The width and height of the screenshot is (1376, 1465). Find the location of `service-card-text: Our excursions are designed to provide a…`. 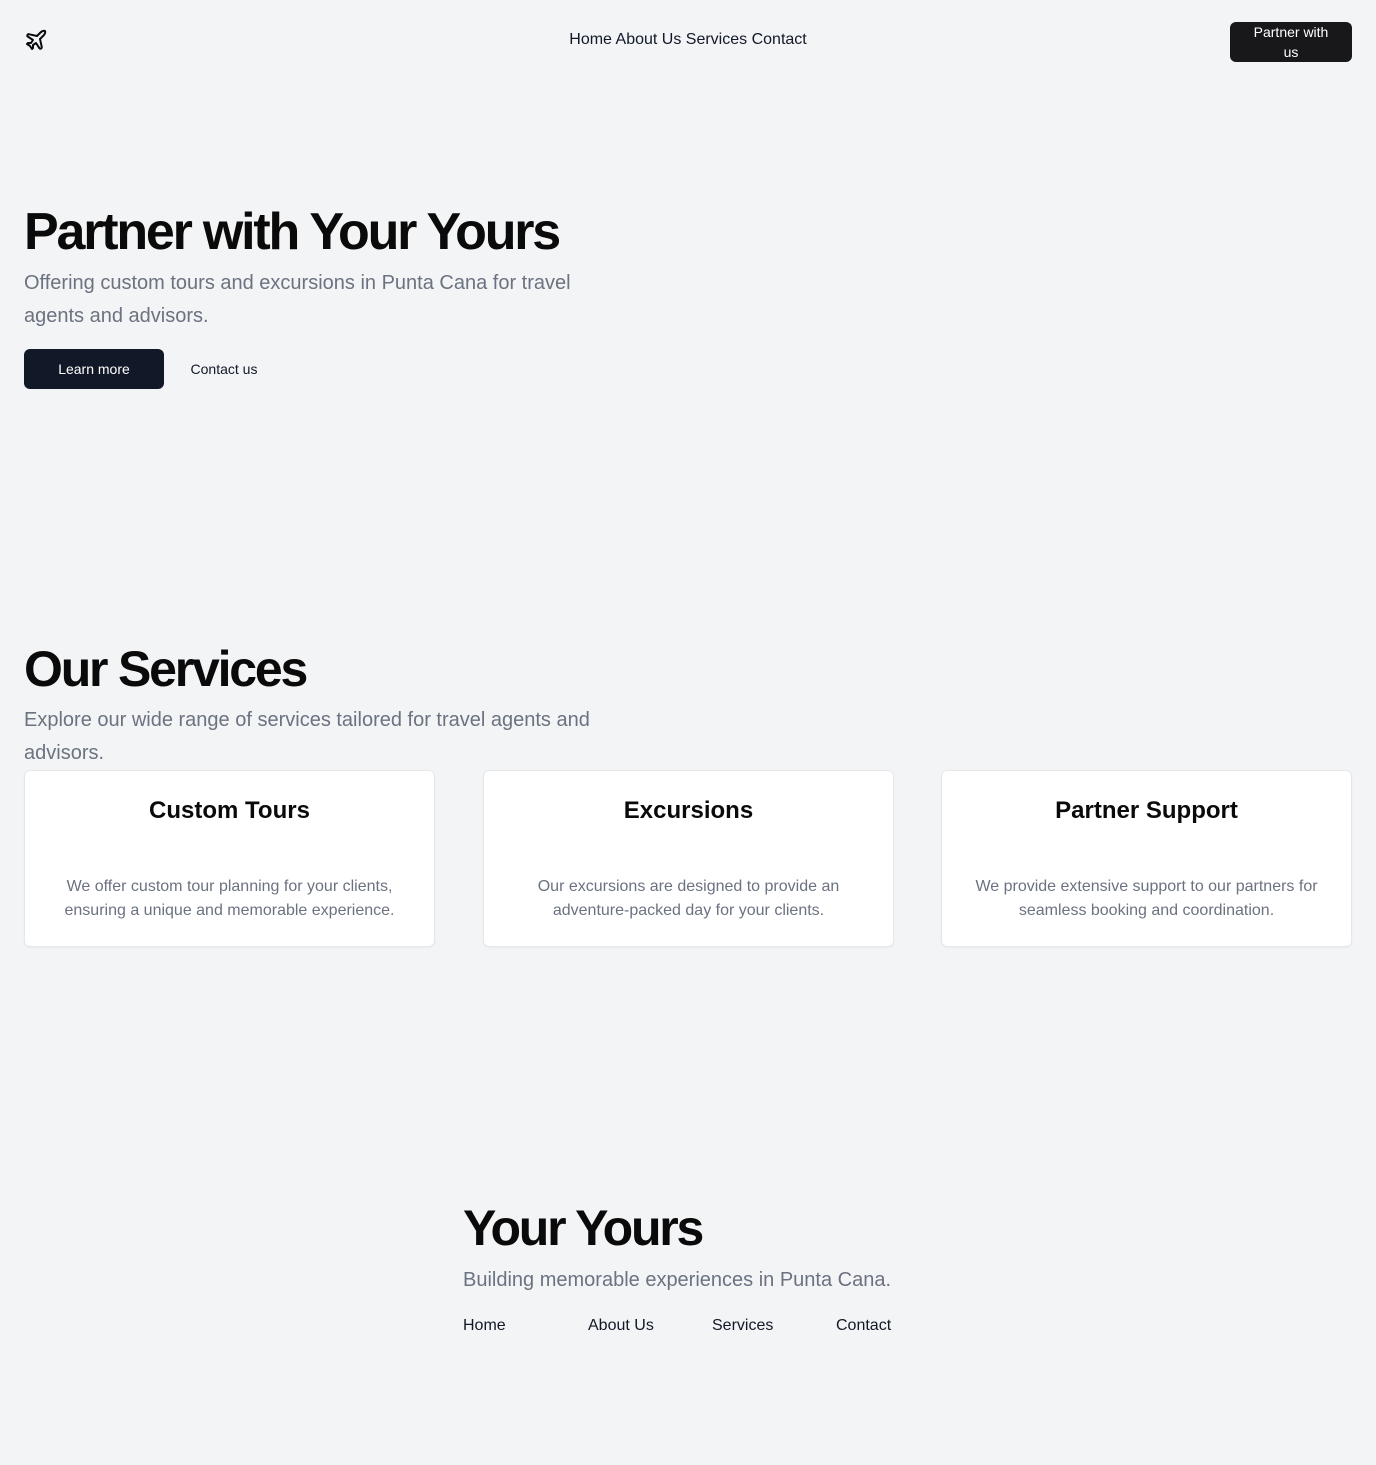

service-card-text: Our excursions are designed to provide a… is located at coordinates (688, 898).